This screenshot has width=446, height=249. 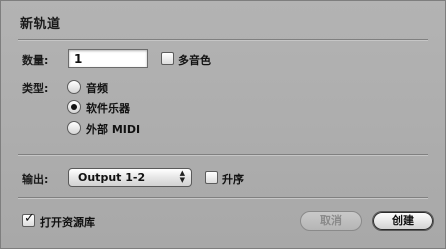 I want to click on multi-timbral-checkbox, so click(x=167, y=58).